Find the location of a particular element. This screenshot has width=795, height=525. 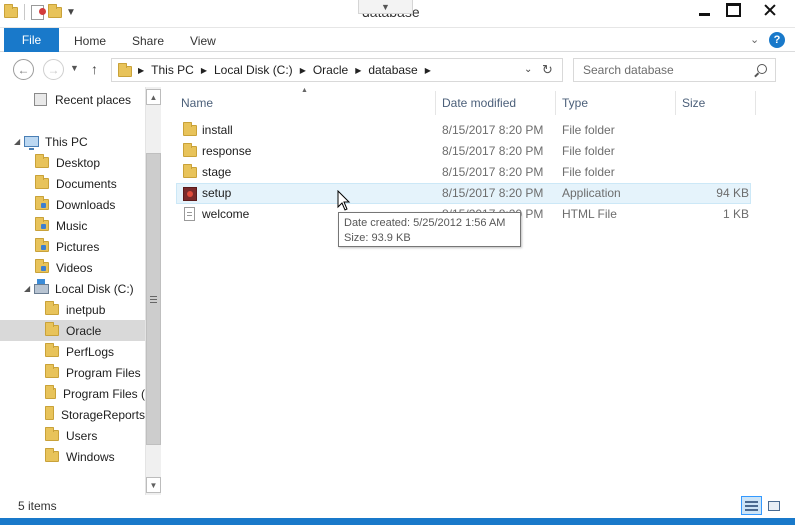

search-icon is located at coordinates (762, 69).